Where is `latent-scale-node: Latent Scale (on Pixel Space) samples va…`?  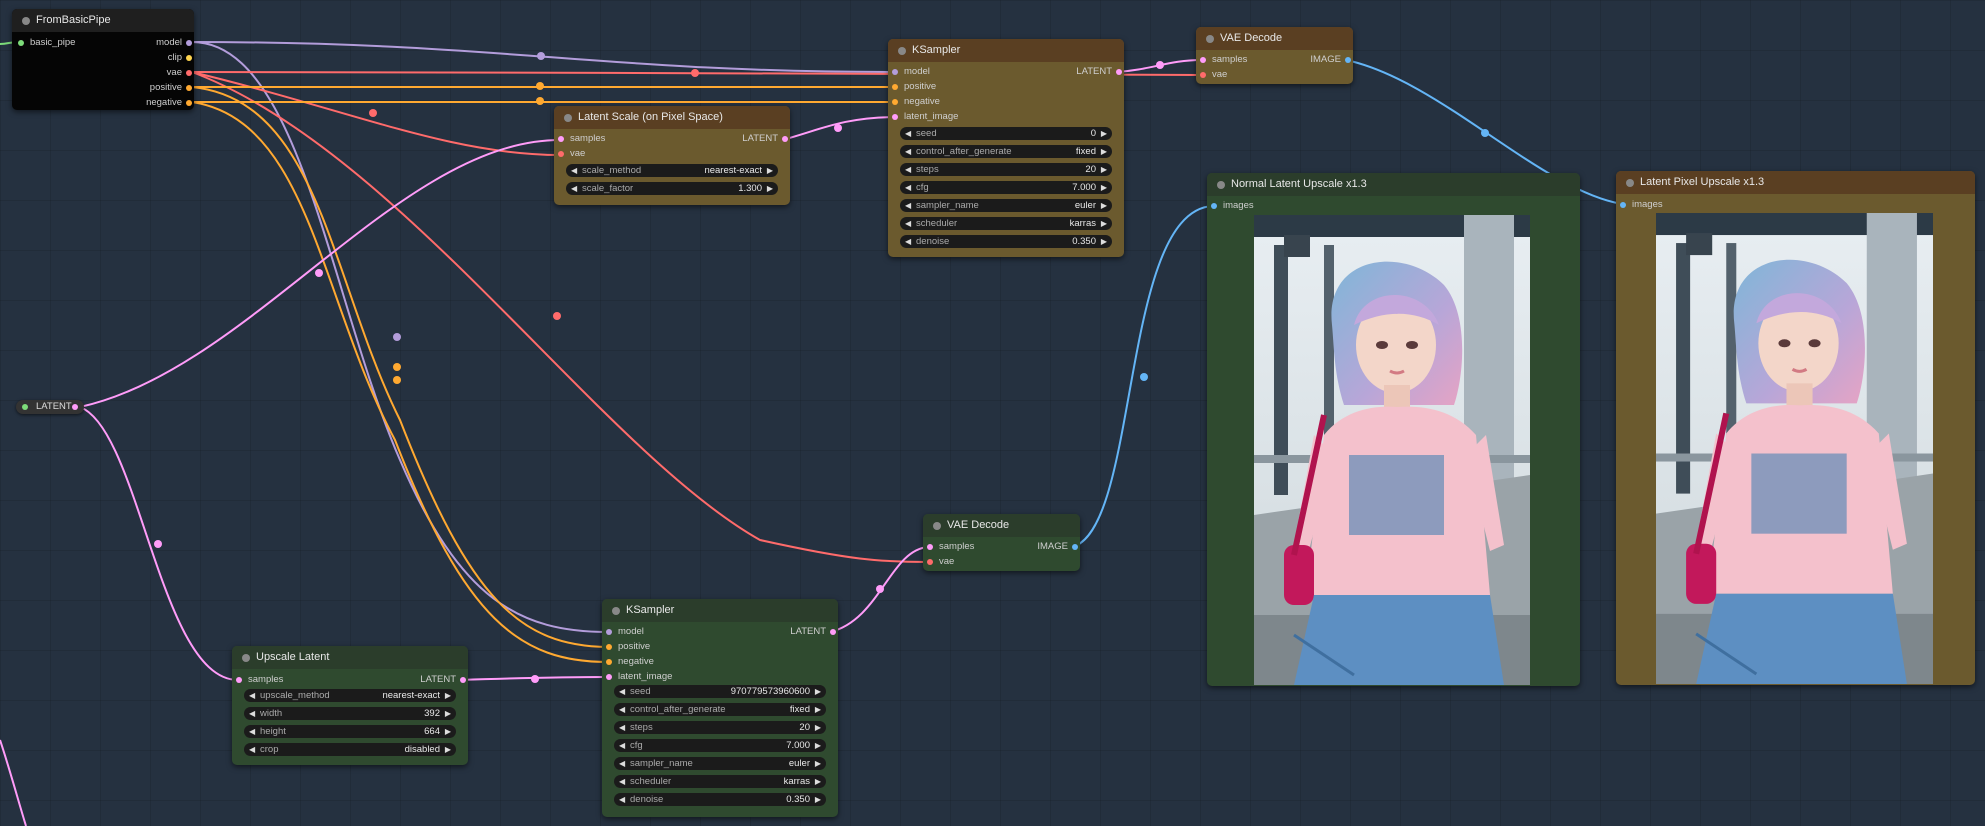 latent-scale-node: Latent Scale (on Pixel Space) samples va… is located at coordinates (672, 155).